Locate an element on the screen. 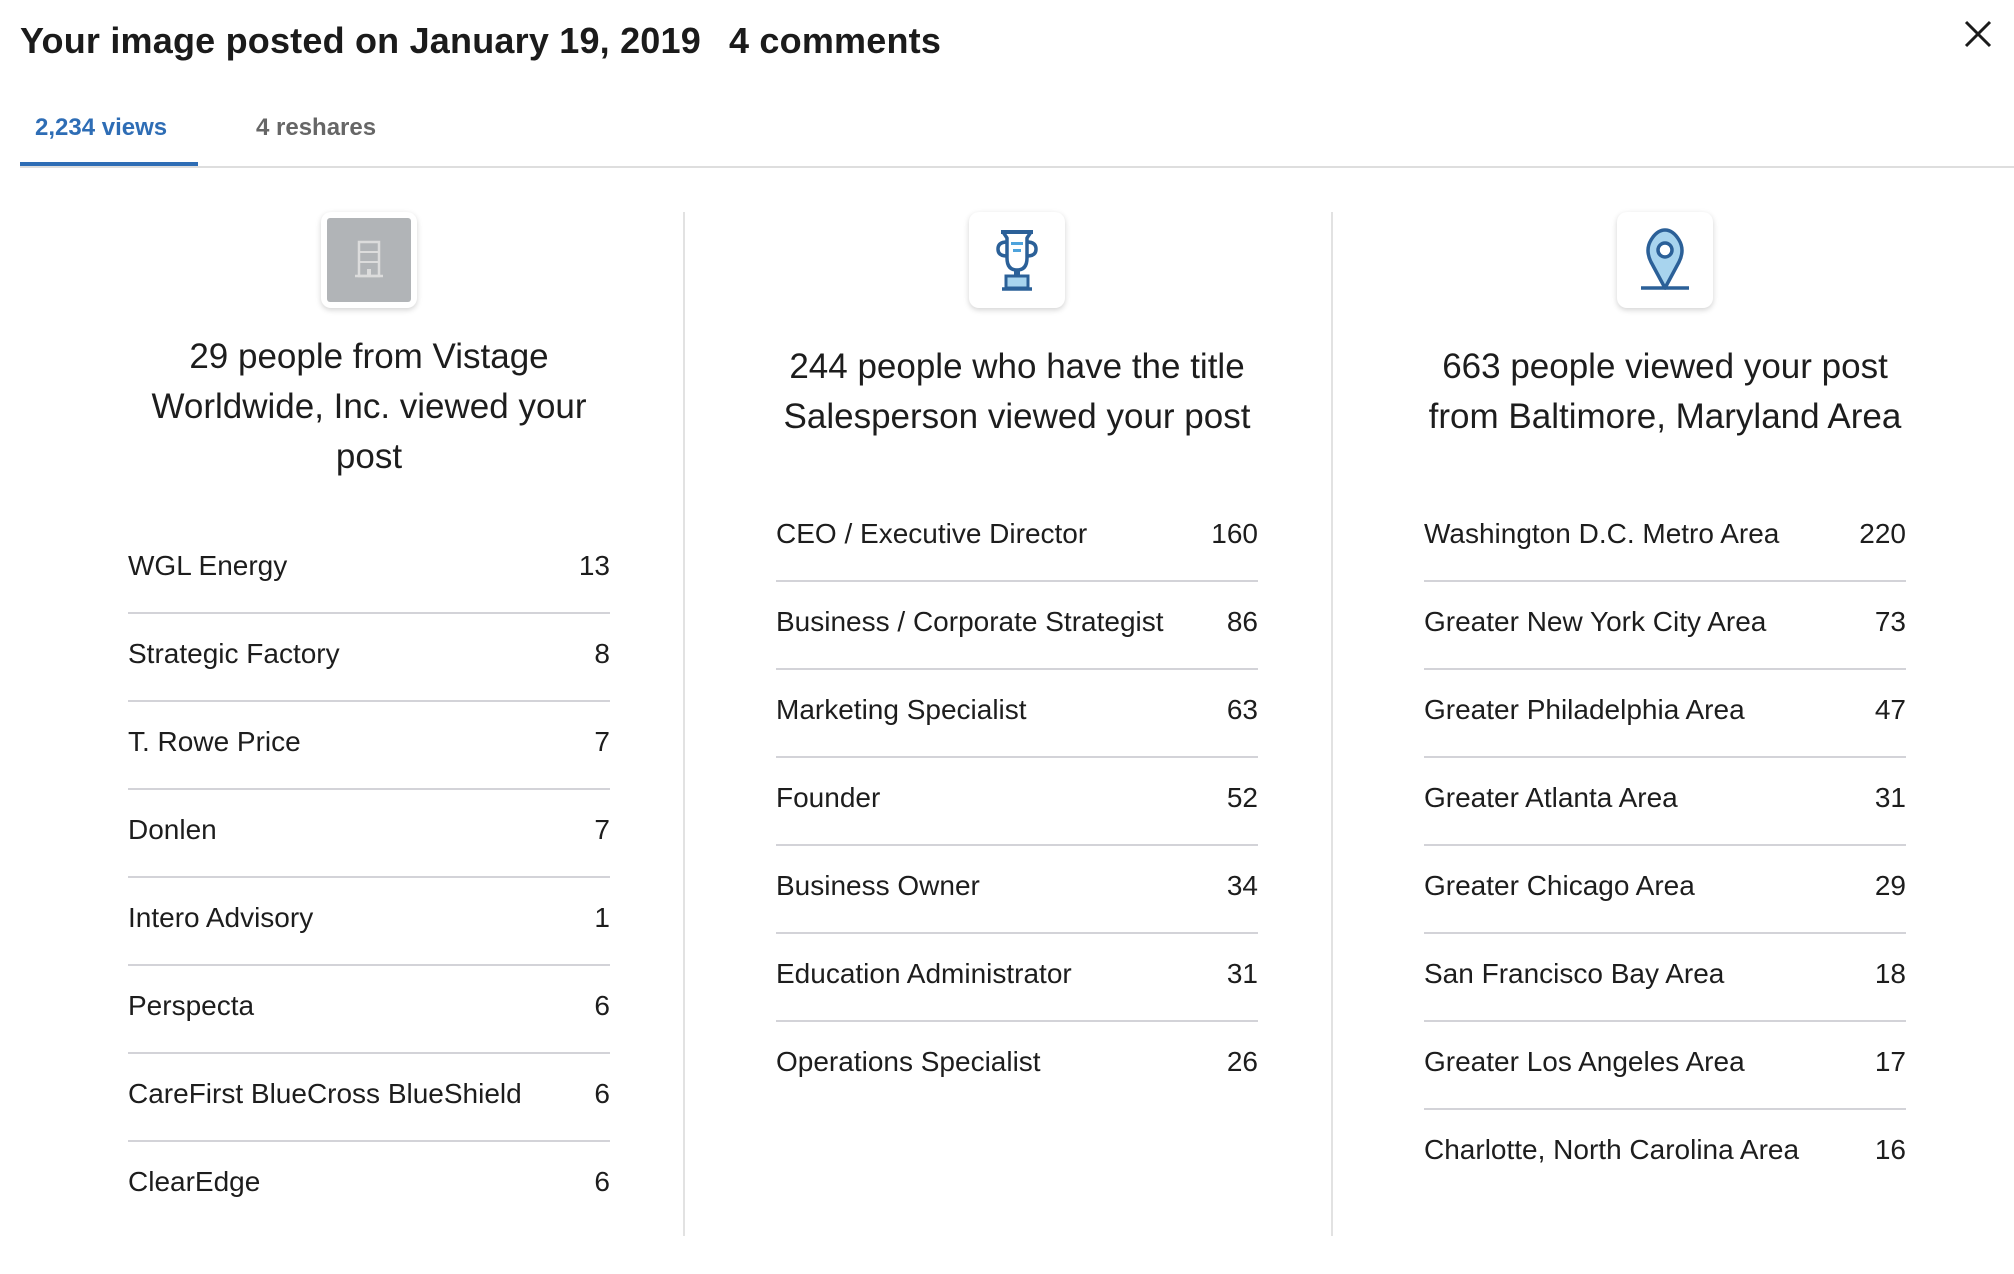 Image resolution: width=2014 pixels, height=1274 pixels. close-icon is located at coordinates (1978, 34).